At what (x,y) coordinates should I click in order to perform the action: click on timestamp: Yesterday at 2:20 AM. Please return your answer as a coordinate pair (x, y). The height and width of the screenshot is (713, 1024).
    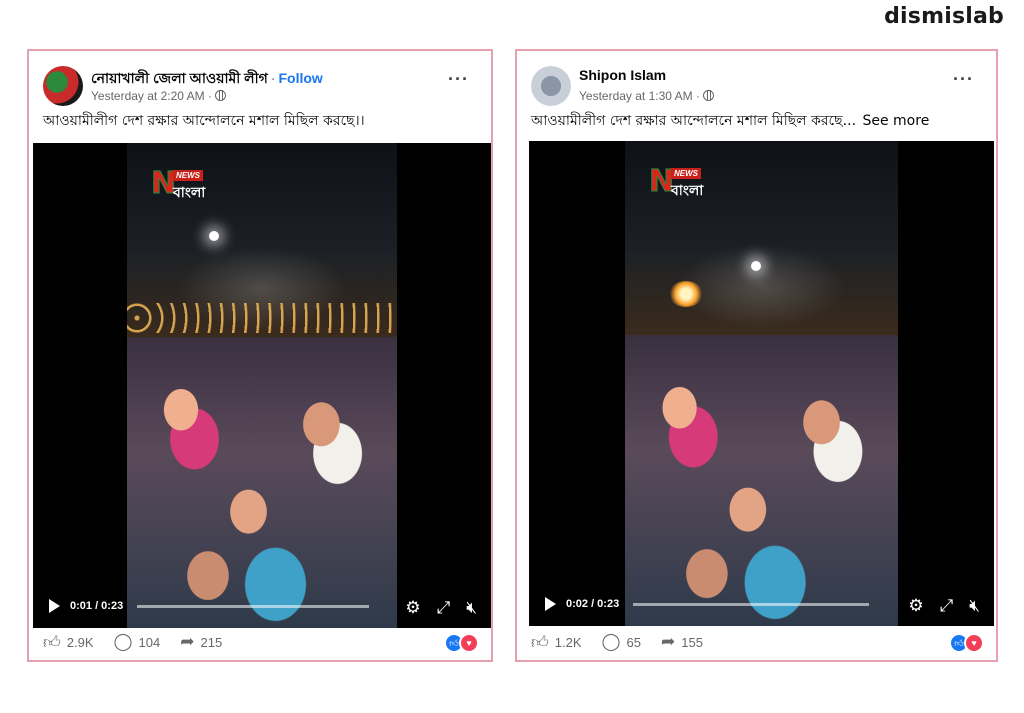
    Looking at the image, I should click on (148, 96).